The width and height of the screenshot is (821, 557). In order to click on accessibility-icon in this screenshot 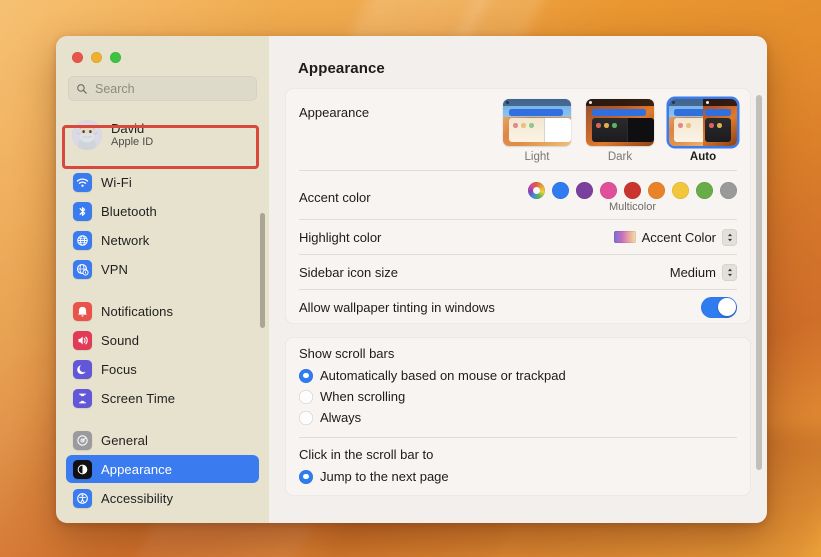, I will do `click(82, 498)`.